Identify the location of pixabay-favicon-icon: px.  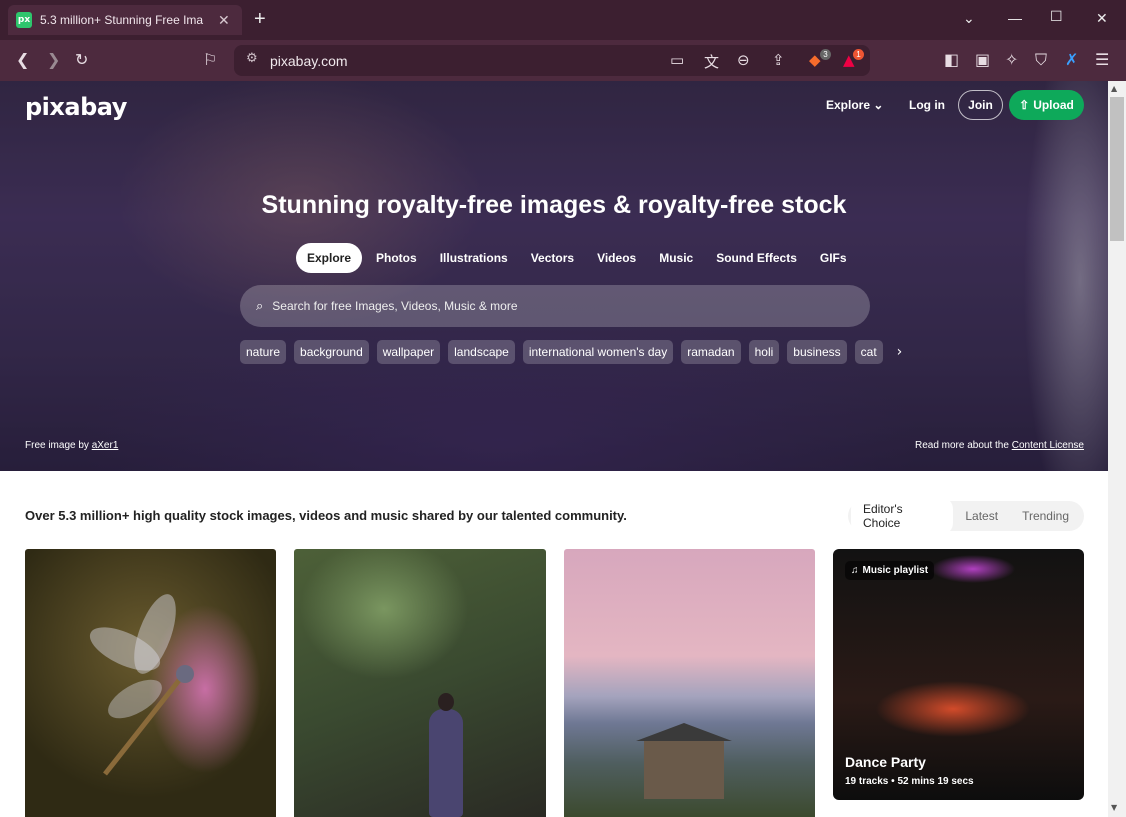
(24, 20).